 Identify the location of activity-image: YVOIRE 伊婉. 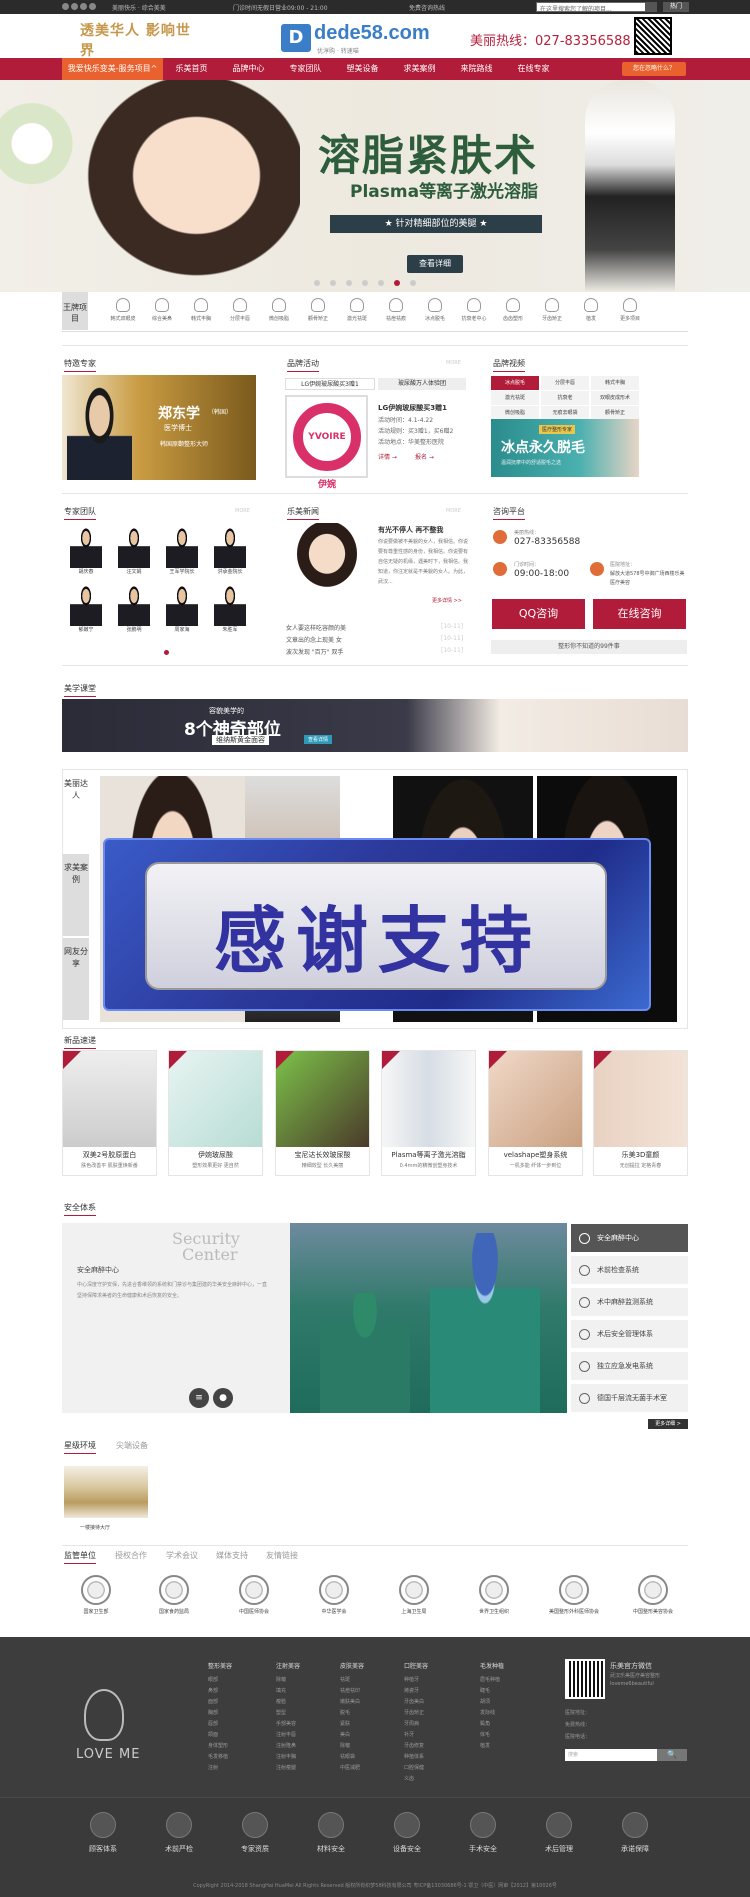
(326, 442).